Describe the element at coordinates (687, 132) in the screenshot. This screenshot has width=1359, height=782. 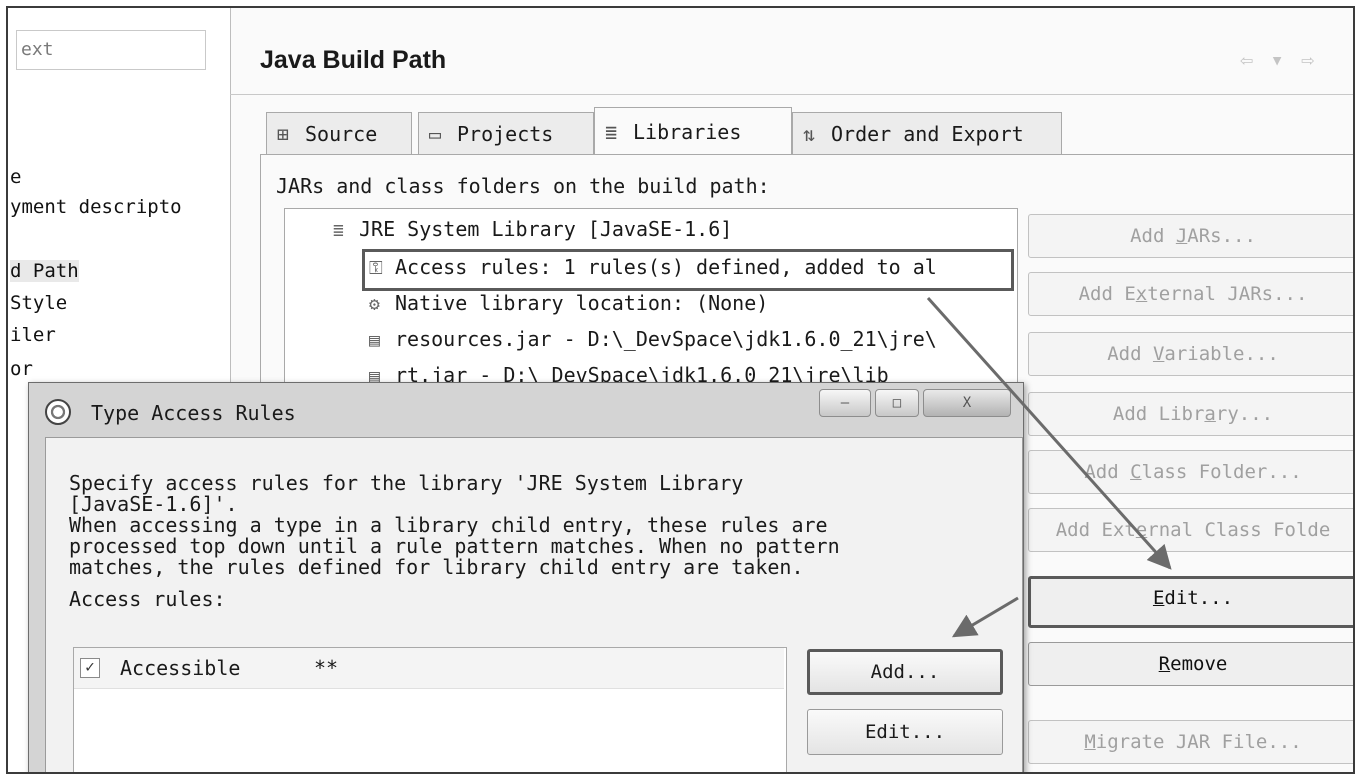
I see `tab-label: Libraries` at that location.